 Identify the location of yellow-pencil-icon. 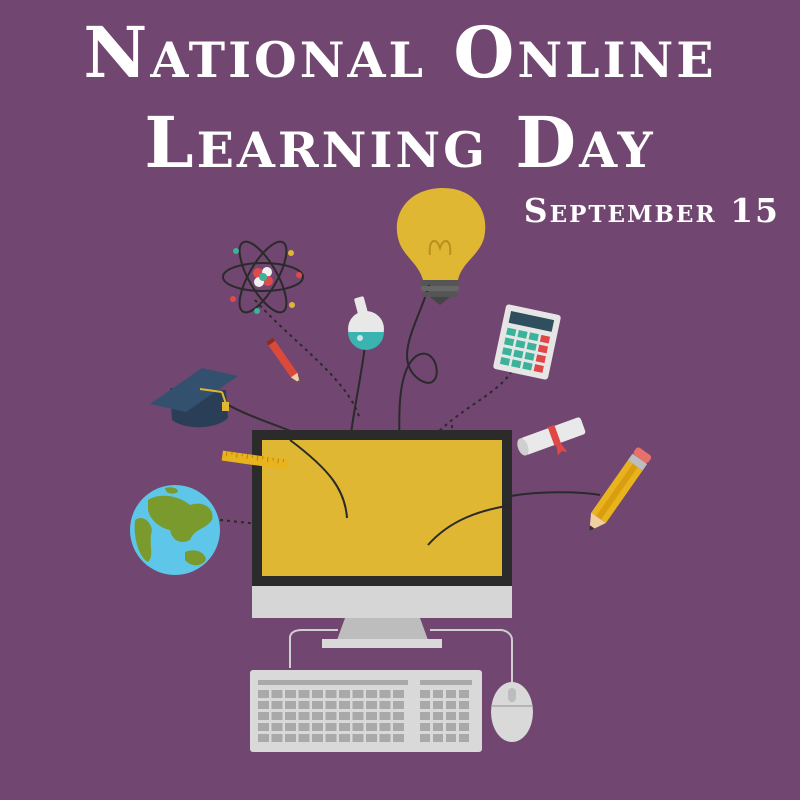
(620, 489).